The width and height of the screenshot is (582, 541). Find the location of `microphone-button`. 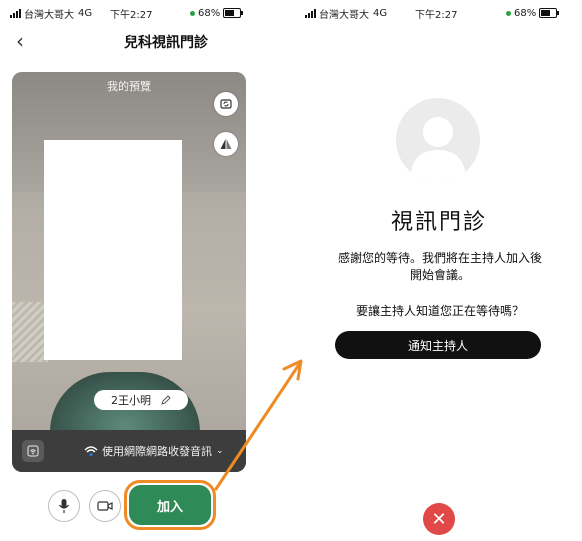

microphone-button is located at coordinates (64, 506).